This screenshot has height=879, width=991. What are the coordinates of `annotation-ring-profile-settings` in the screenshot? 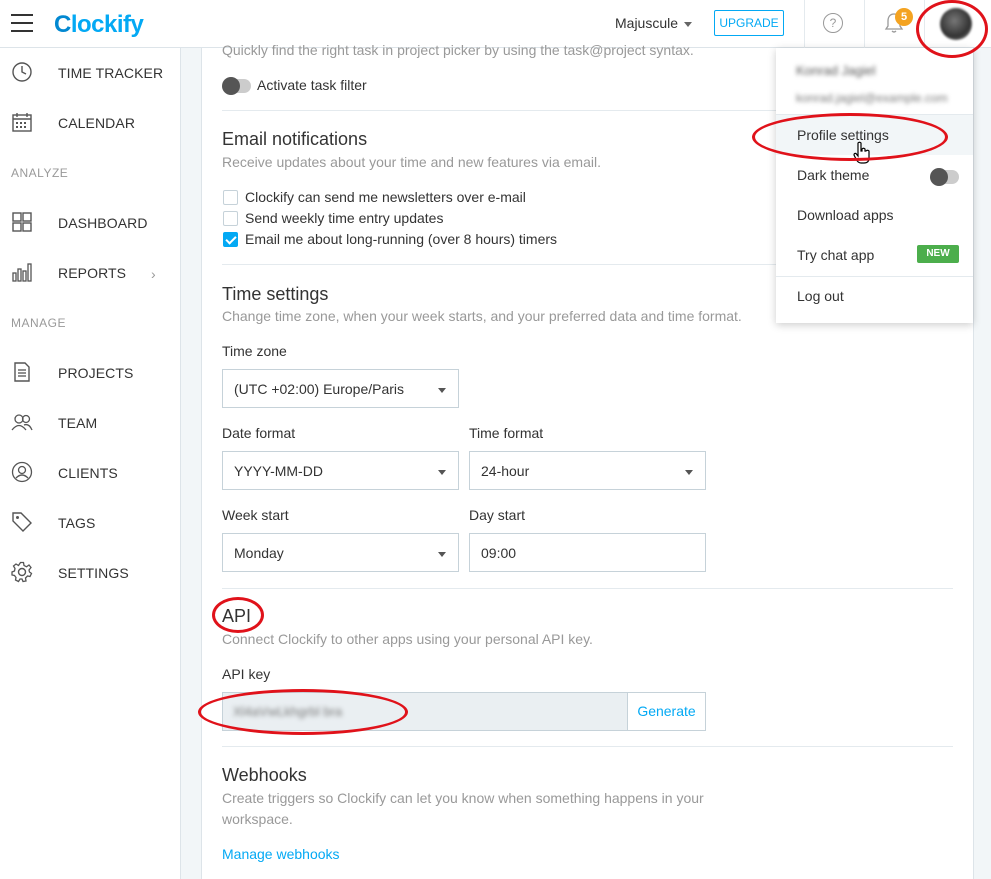 It's located at (850, 137).